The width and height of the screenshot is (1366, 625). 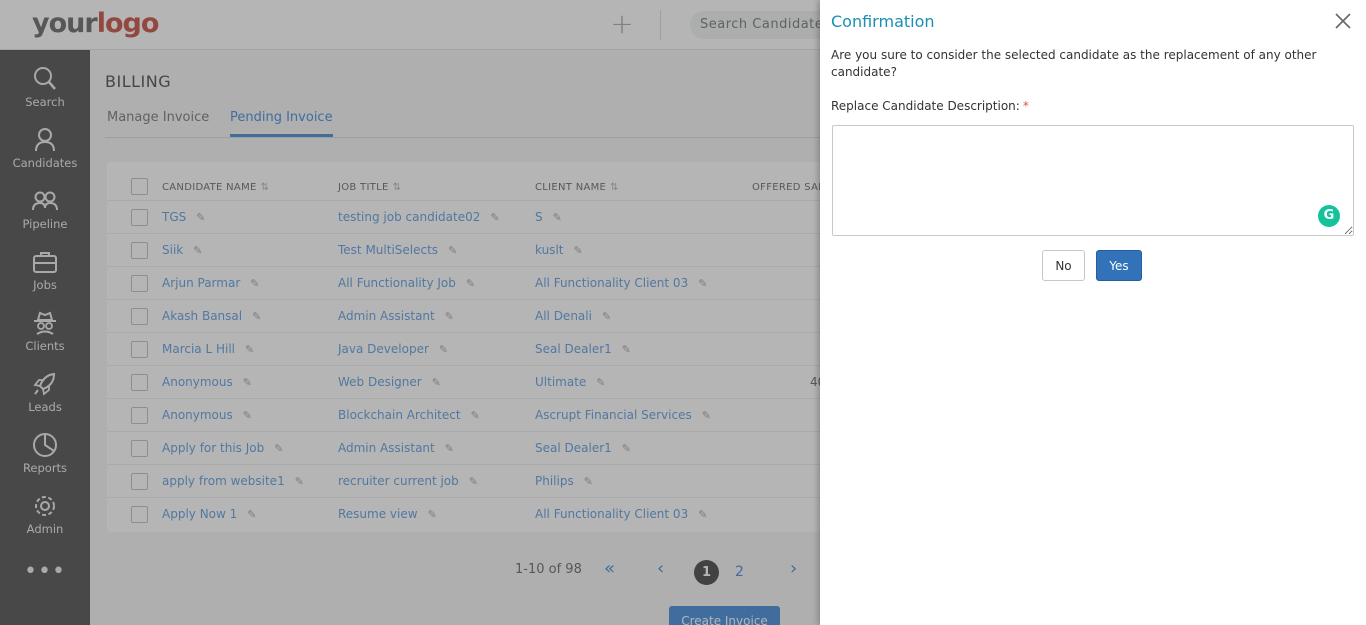 I want to click on replace-description-textarea, so click(x=1093, y=180).